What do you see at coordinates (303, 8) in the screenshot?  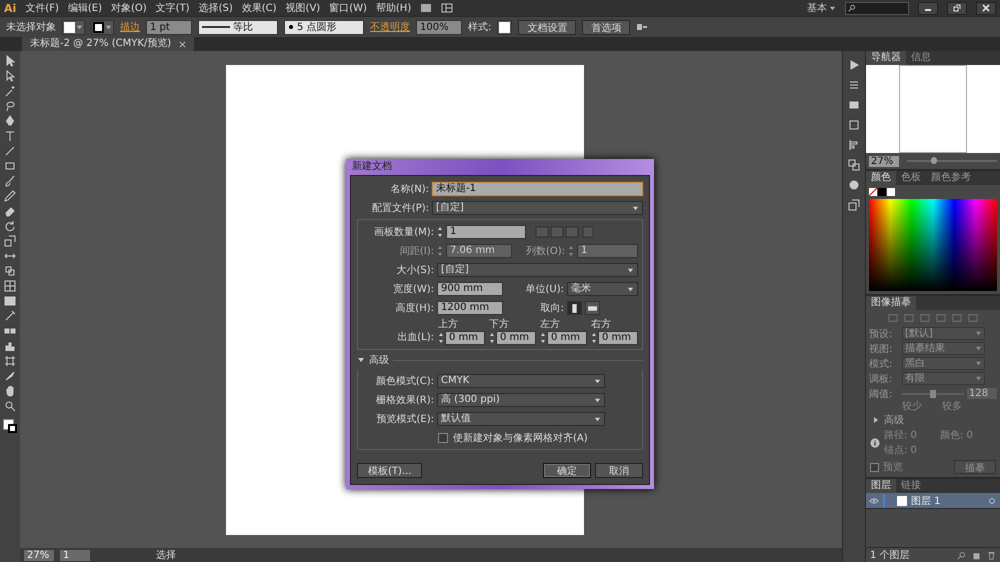 I see `menu-item: 视图(V)` at bounding box center [303, 8].